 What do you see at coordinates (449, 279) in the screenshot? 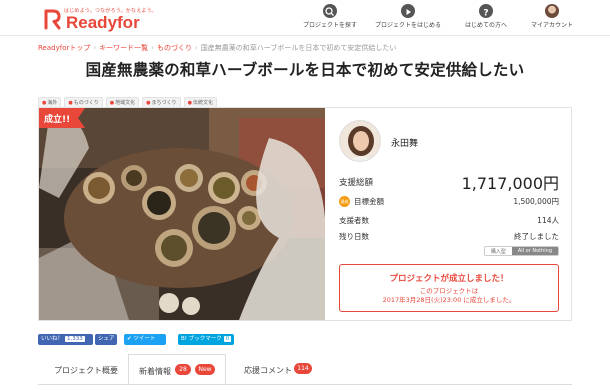
I see `success-notice-heading: プロジェクトが成立しました！` at bounding box center [449, 279].